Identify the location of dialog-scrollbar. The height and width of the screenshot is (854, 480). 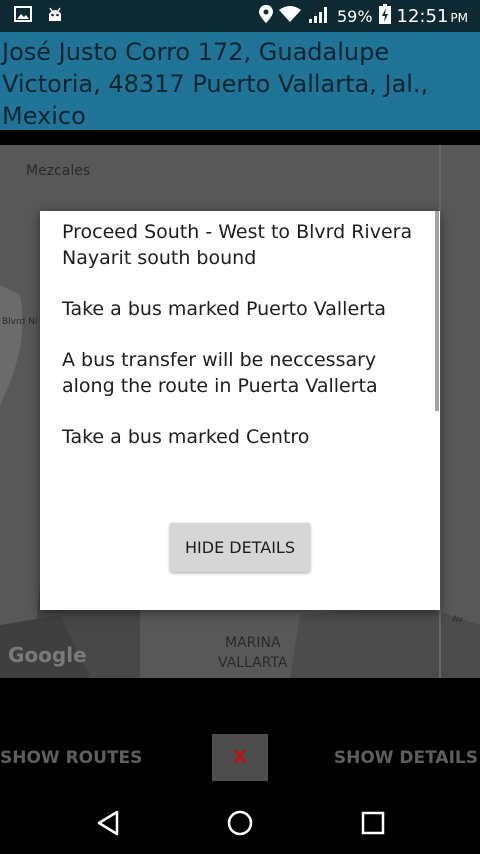
(437, 311).